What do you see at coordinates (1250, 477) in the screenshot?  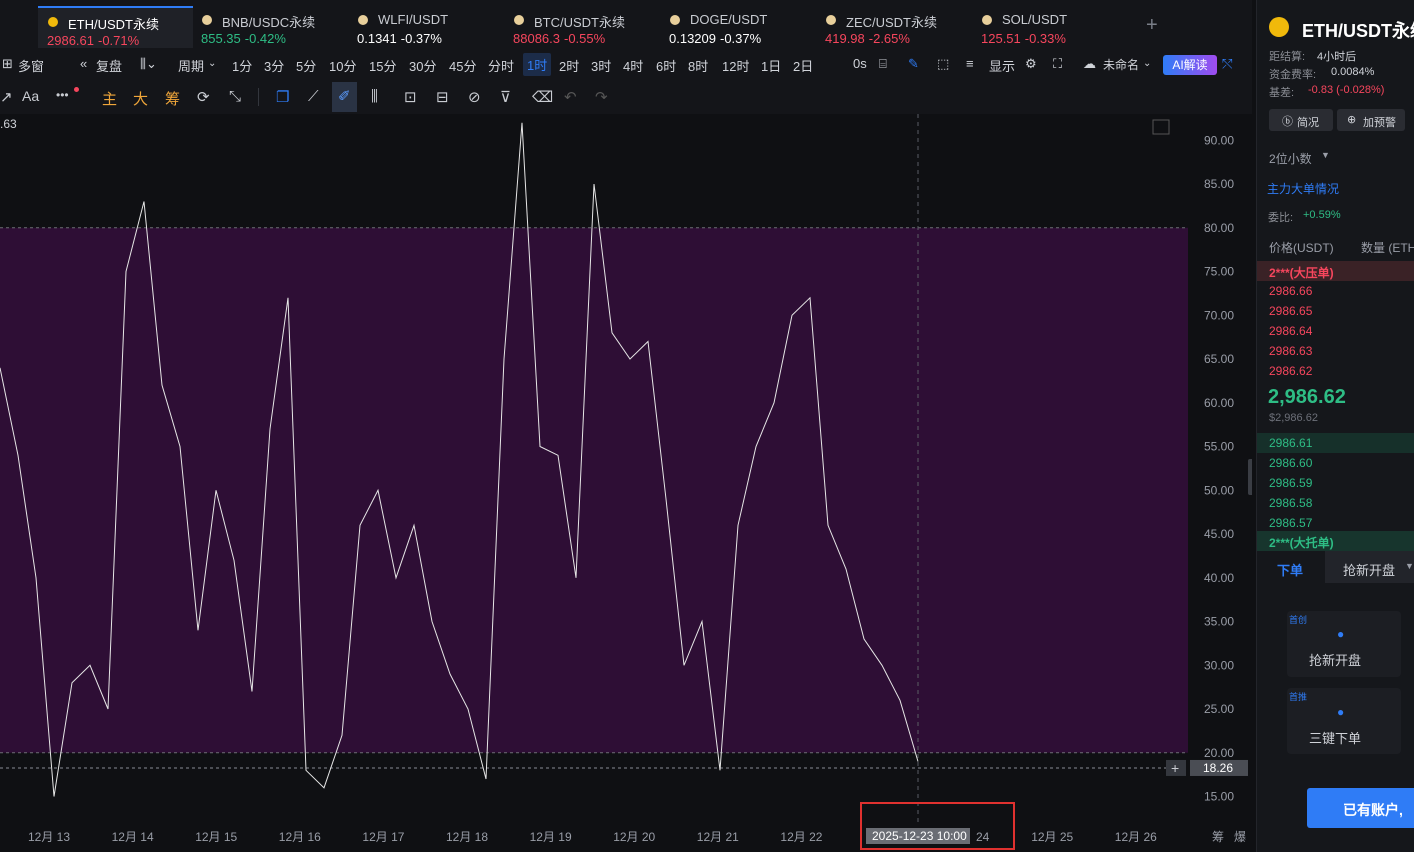 I see `panel-collapse-handle` at bounding box center [1250, 477].